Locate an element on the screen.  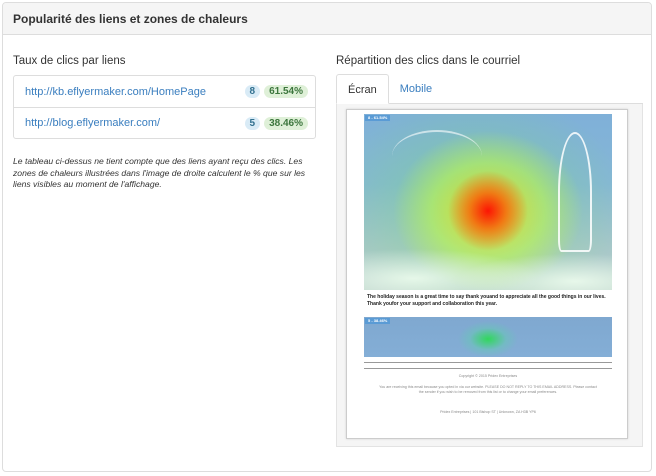
email-hero-heatmap: 8 - 61.54% is located at coordinates (488, 202).